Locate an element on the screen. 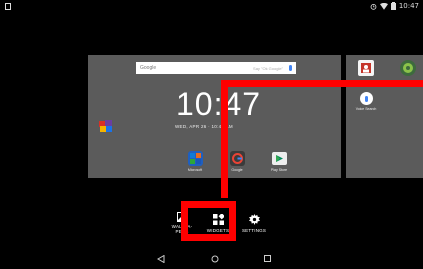 The width and height of the screenshot is (423, 269). app-label-microsoft: Microsoft is located at coordinates (195, 170).